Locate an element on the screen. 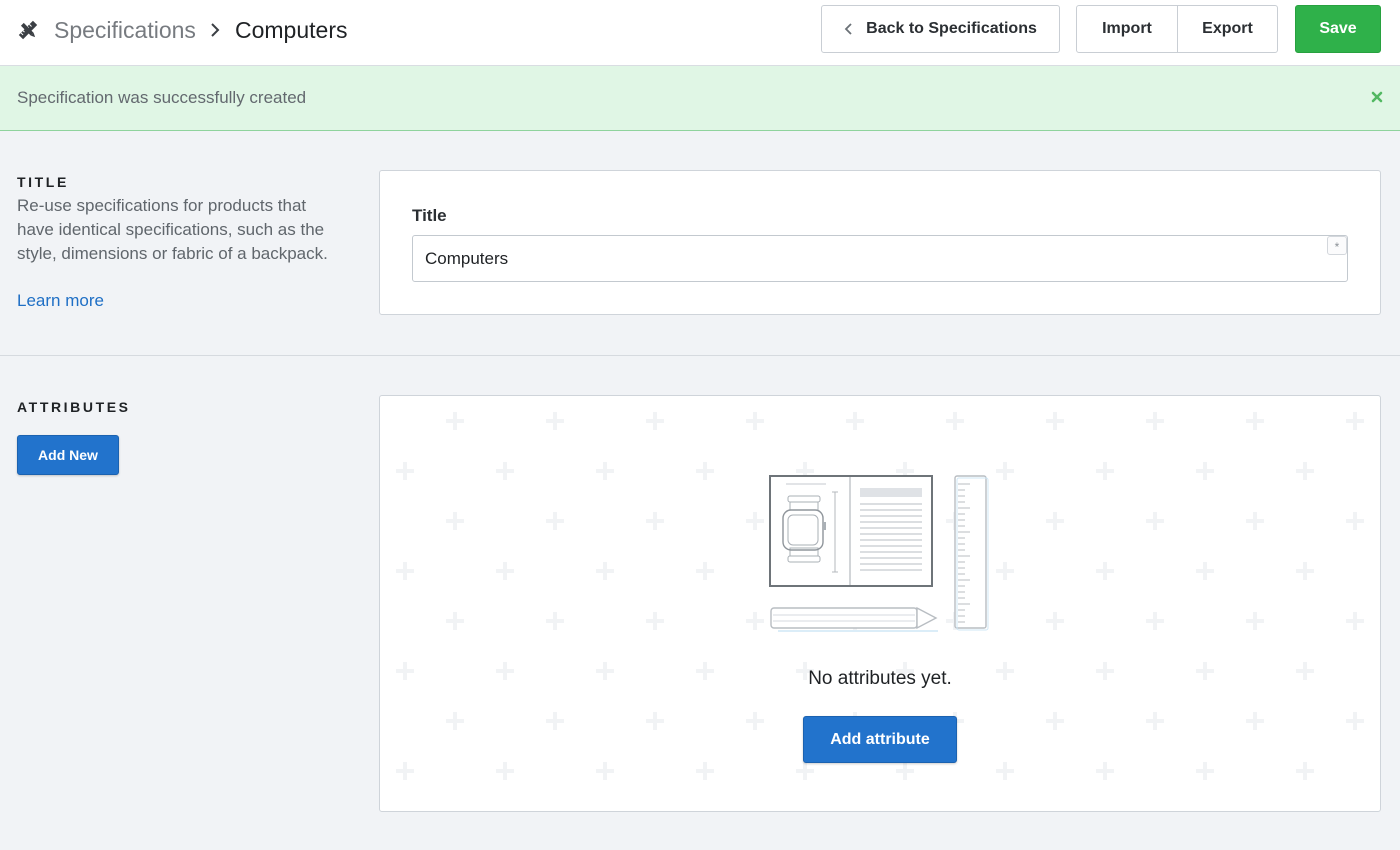  import-button: Import is located at coordinates (1127, 29).